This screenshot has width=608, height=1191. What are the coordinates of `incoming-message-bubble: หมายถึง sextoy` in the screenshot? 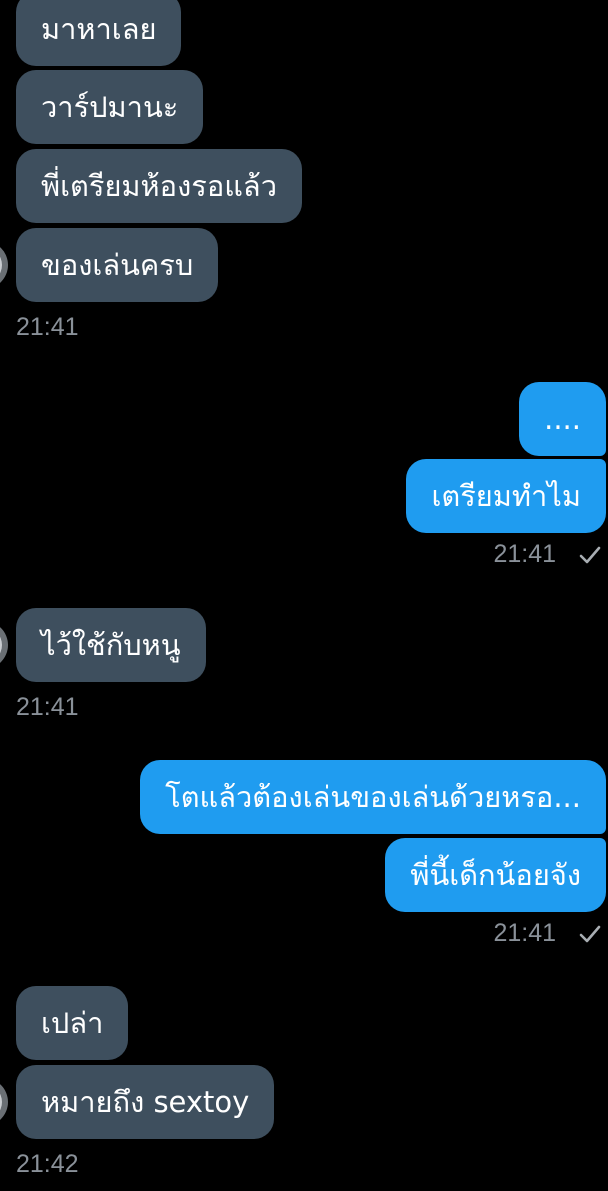 It's located at (145, 1102).